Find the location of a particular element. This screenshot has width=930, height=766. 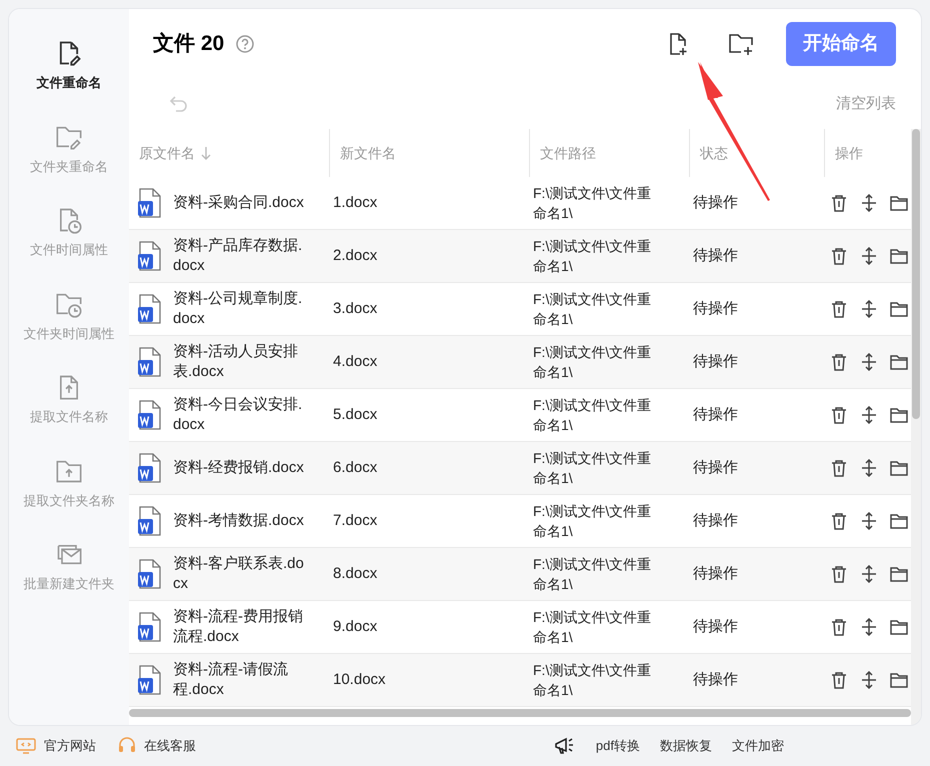

sidebar-item: 提取文件夹名称 is located at coordinates (69, 483).